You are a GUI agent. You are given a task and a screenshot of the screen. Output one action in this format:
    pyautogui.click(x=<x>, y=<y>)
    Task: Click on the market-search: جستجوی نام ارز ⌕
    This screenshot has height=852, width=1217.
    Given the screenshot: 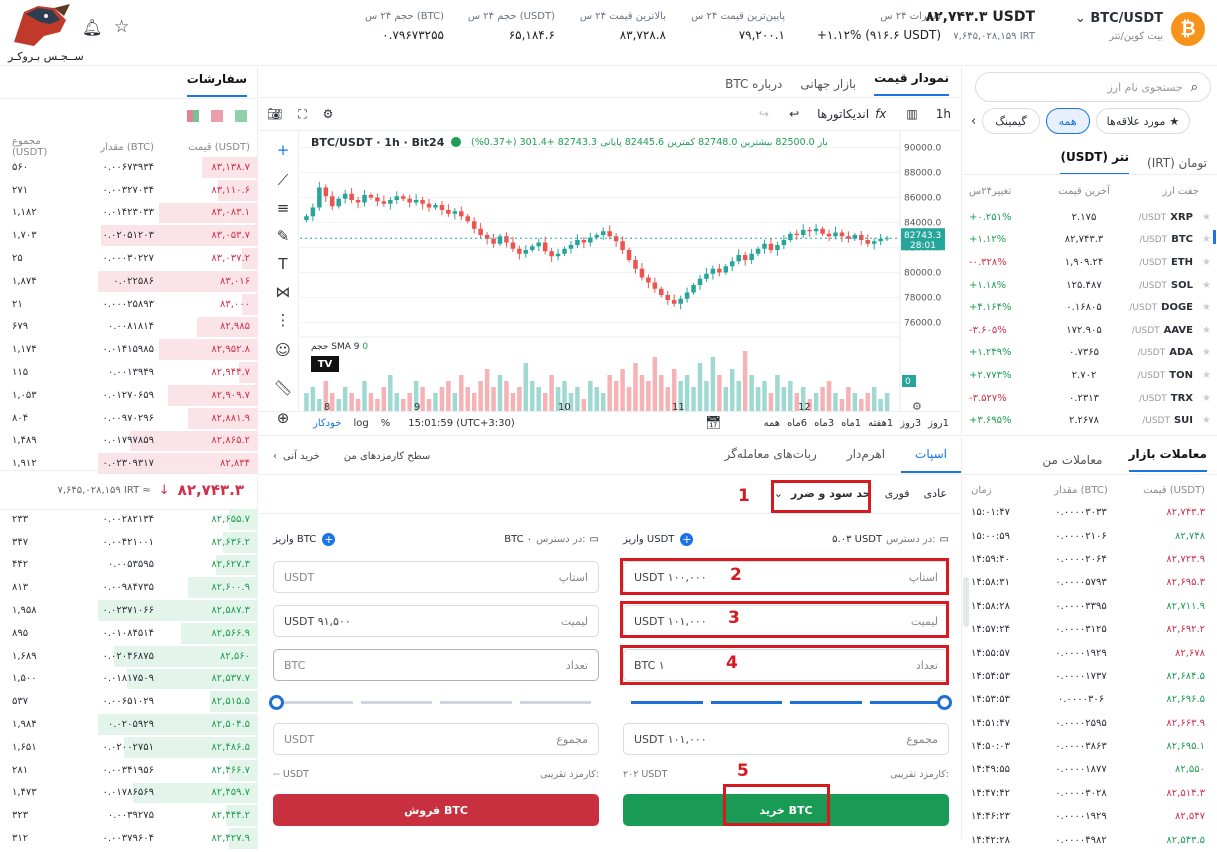 What is the action you would take?
    pyautogui.click(x=1093, y=87)
    